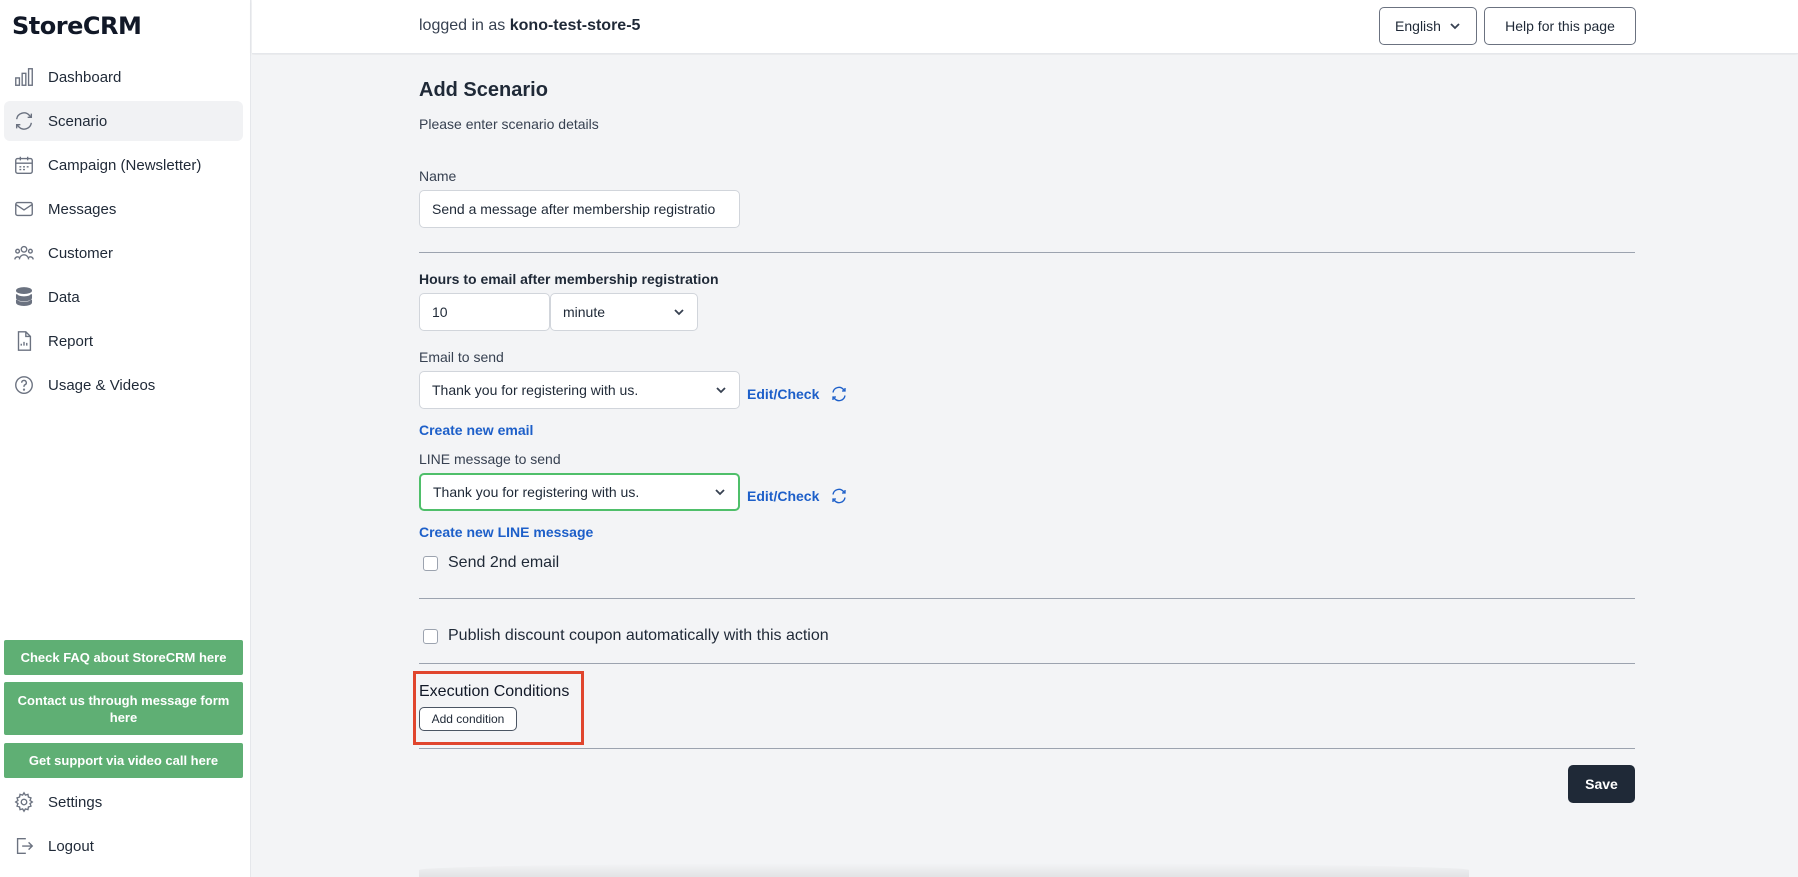  What do you see at coordinates (430, 563) in the screenshot?
I see `second-email-checkbox` at bounding box center [430, 563].